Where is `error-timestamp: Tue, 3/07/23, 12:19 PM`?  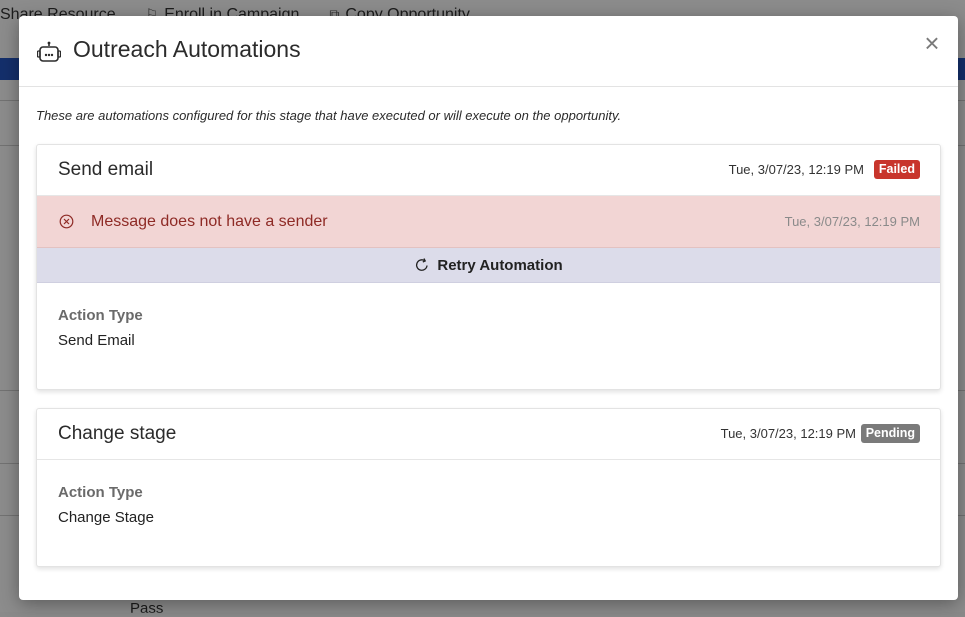 error-timestamp: Tue, 3/07/23, 12:19 PM is located at coordinates (852, 221).